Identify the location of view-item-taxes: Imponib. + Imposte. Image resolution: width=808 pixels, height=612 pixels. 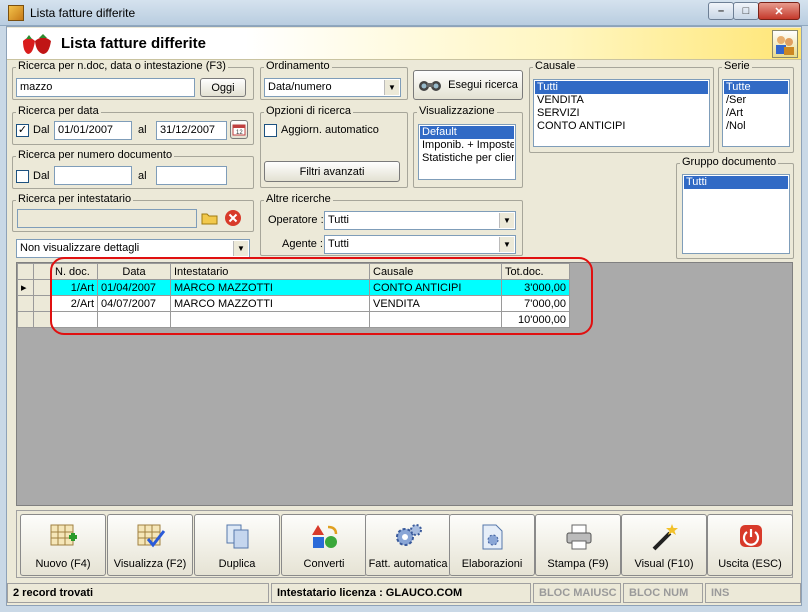
(467, 145).